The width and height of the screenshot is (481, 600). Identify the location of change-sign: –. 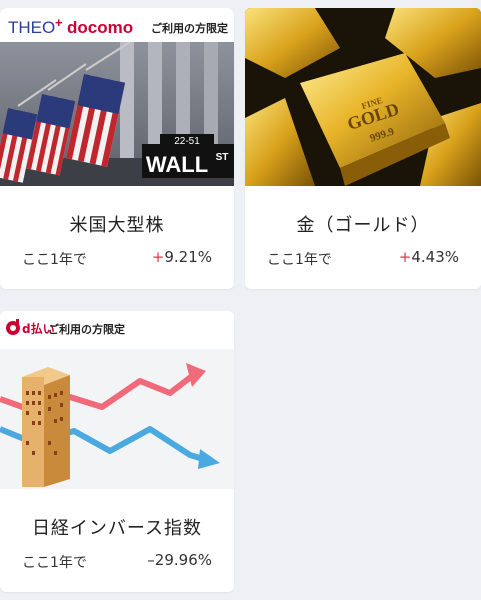
(151, 560).